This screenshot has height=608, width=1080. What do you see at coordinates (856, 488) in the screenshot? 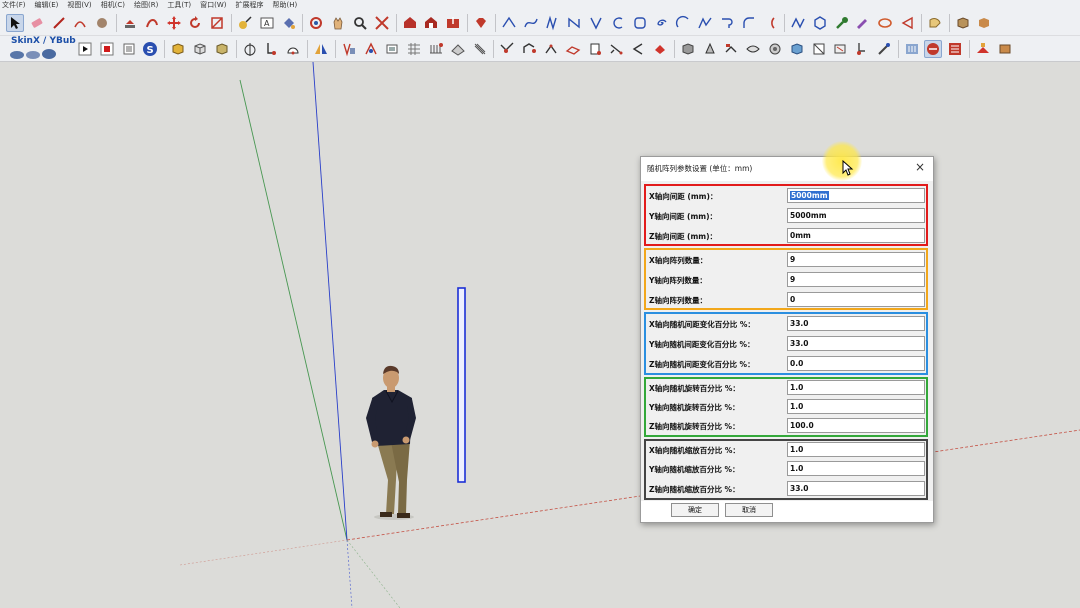
I see `z-scale-input: 33.0` at bounding box center [856, 488].